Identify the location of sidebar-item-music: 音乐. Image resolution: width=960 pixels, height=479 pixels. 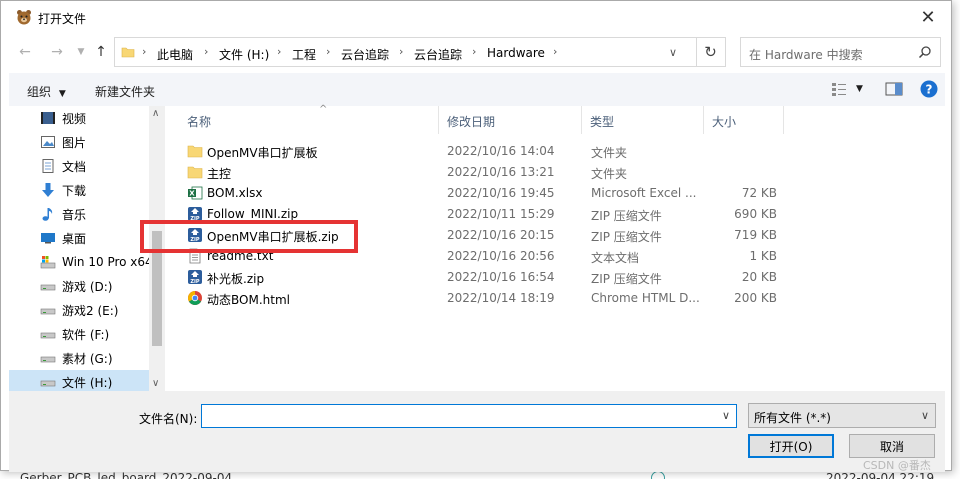
(79, 214).